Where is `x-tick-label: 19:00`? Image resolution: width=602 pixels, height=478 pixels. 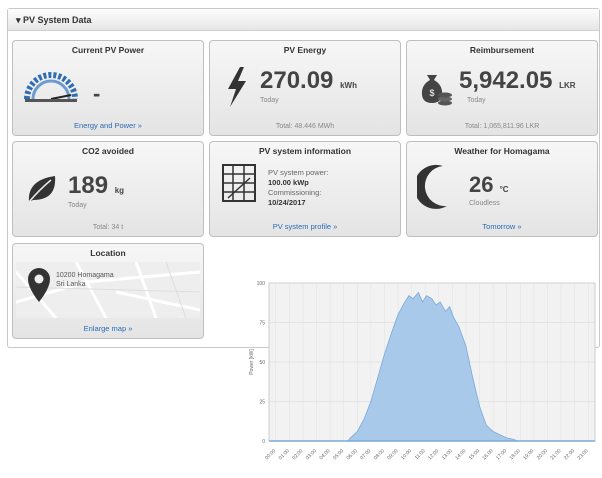 x-tick-label: 19:00 is located at coordinates (528, 454).